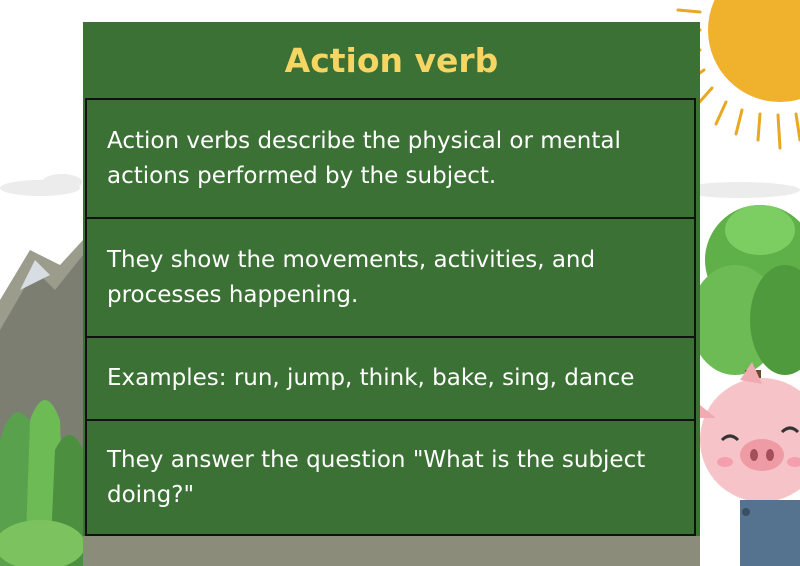 Image resolution: width=800 pixels, height=566 pixels. Describe the element at coordinates (391, 60) in the screenshot. I see `card-title: Action verb` at that location.